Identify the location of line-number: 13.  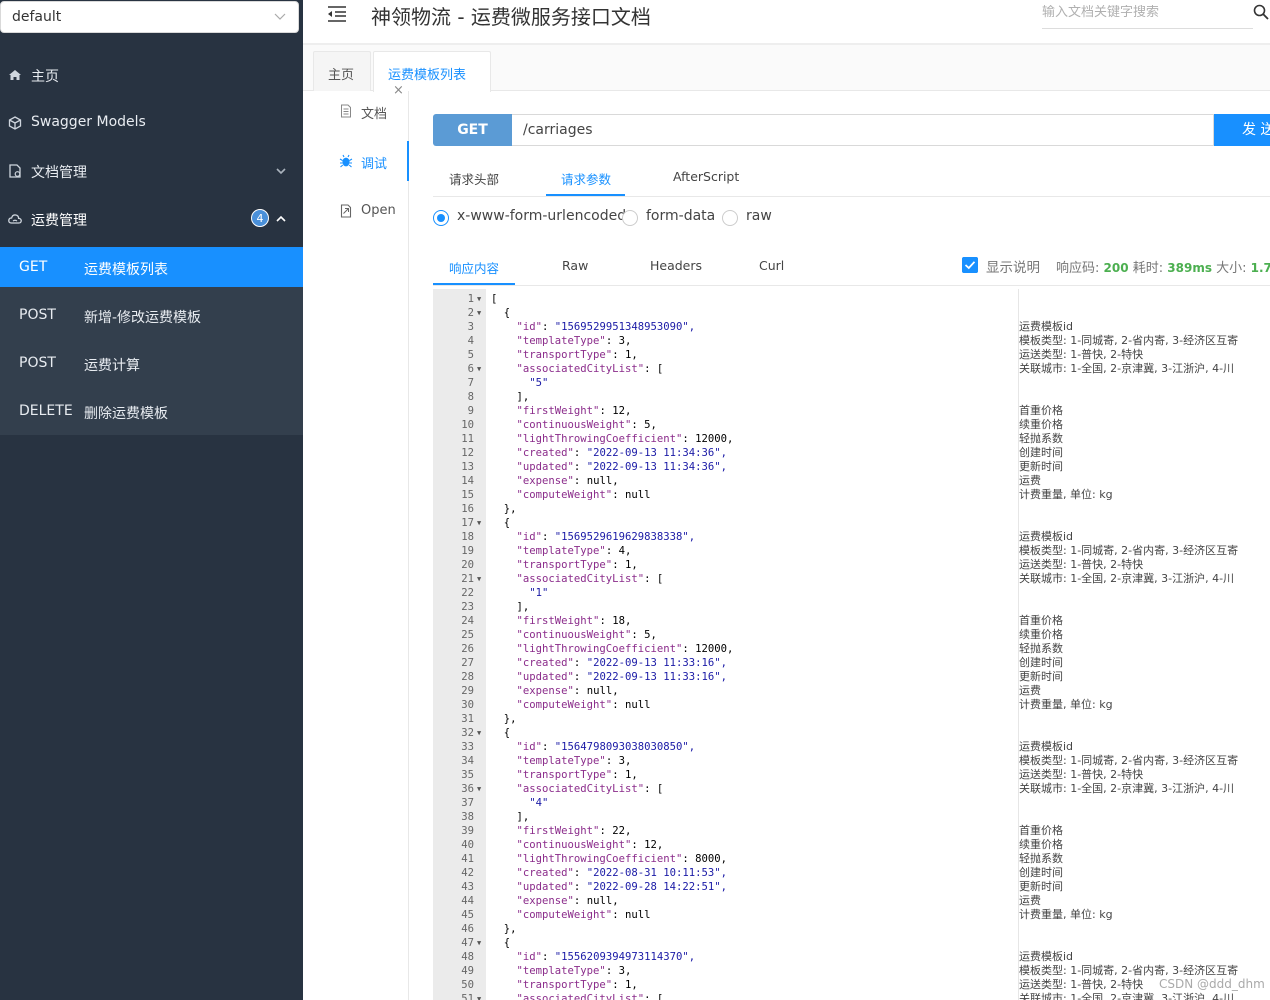
(467, 467).